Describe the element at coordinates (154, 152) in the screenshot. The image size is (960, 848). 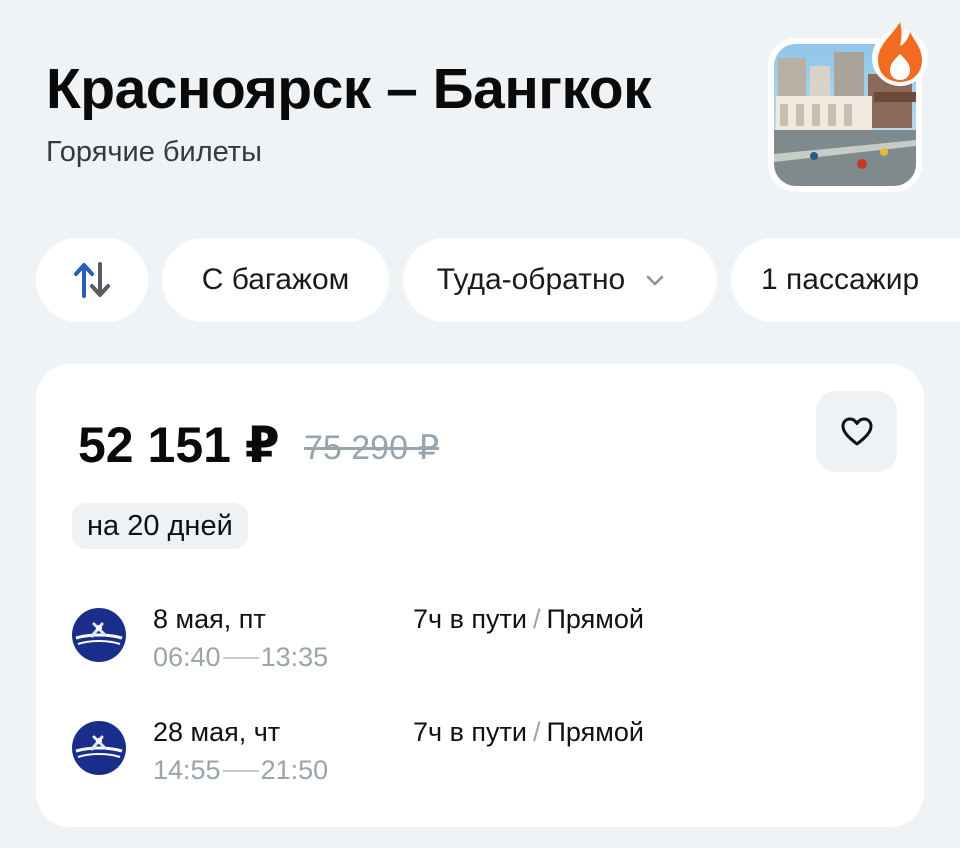
I see `page-subtitle: Горячие билеты` at that location.